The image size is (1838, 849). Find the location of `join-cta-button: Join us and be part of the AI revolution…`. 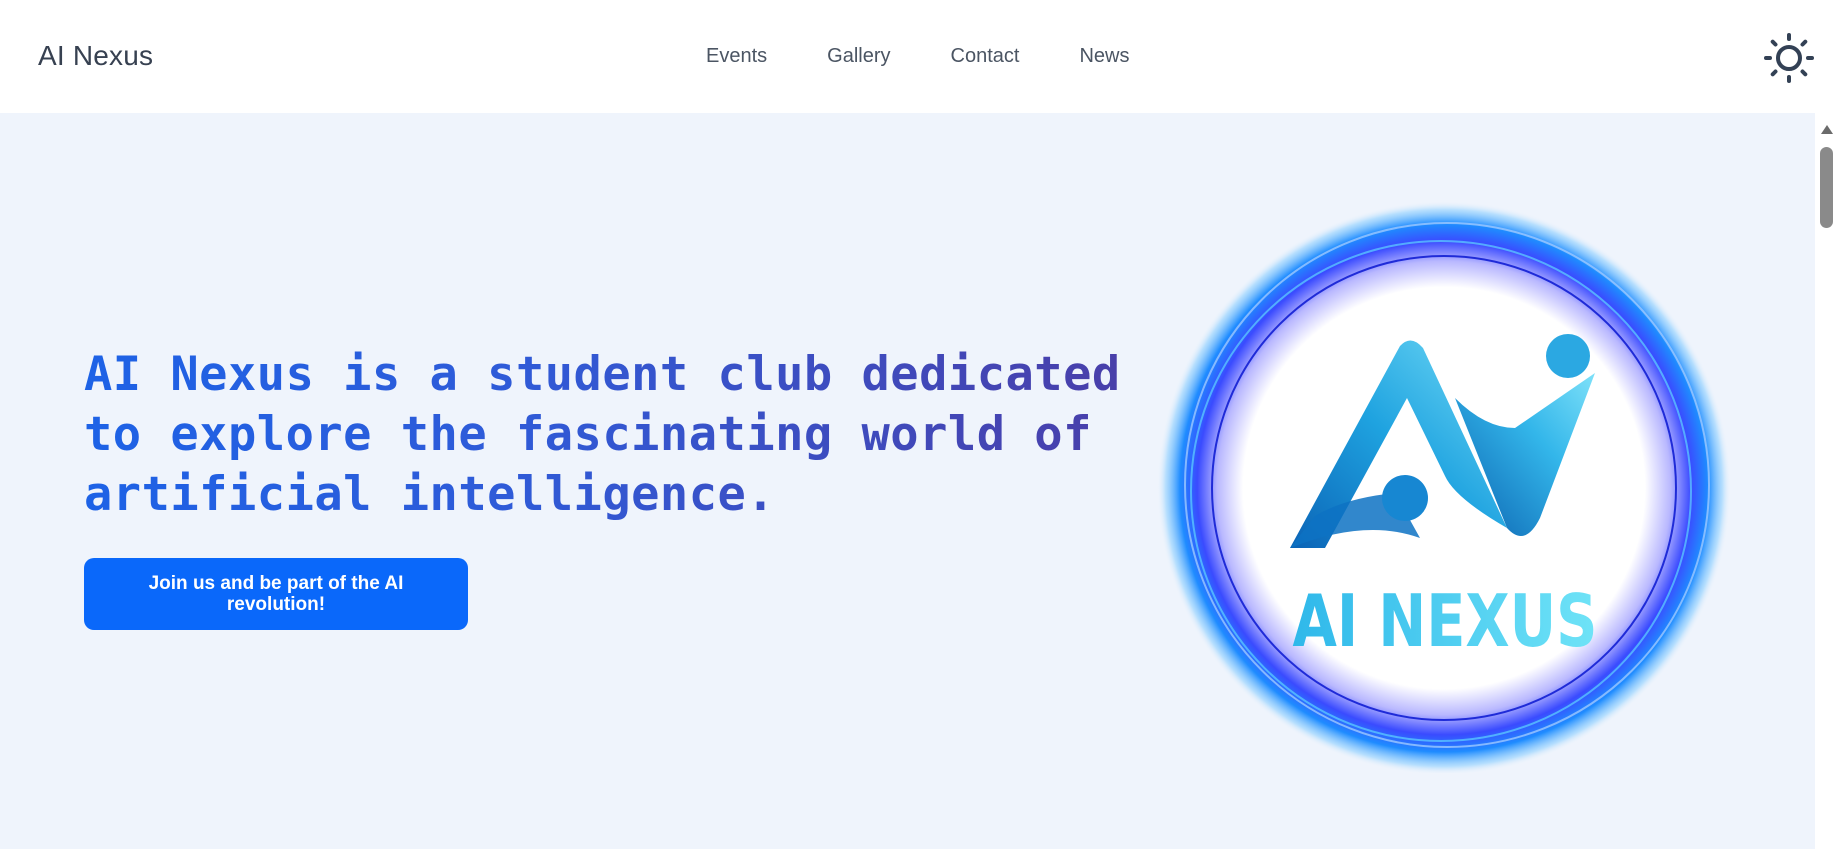

join-cta-button: Join us and be part of the AI revolution… is located at coordinates (276, 594).